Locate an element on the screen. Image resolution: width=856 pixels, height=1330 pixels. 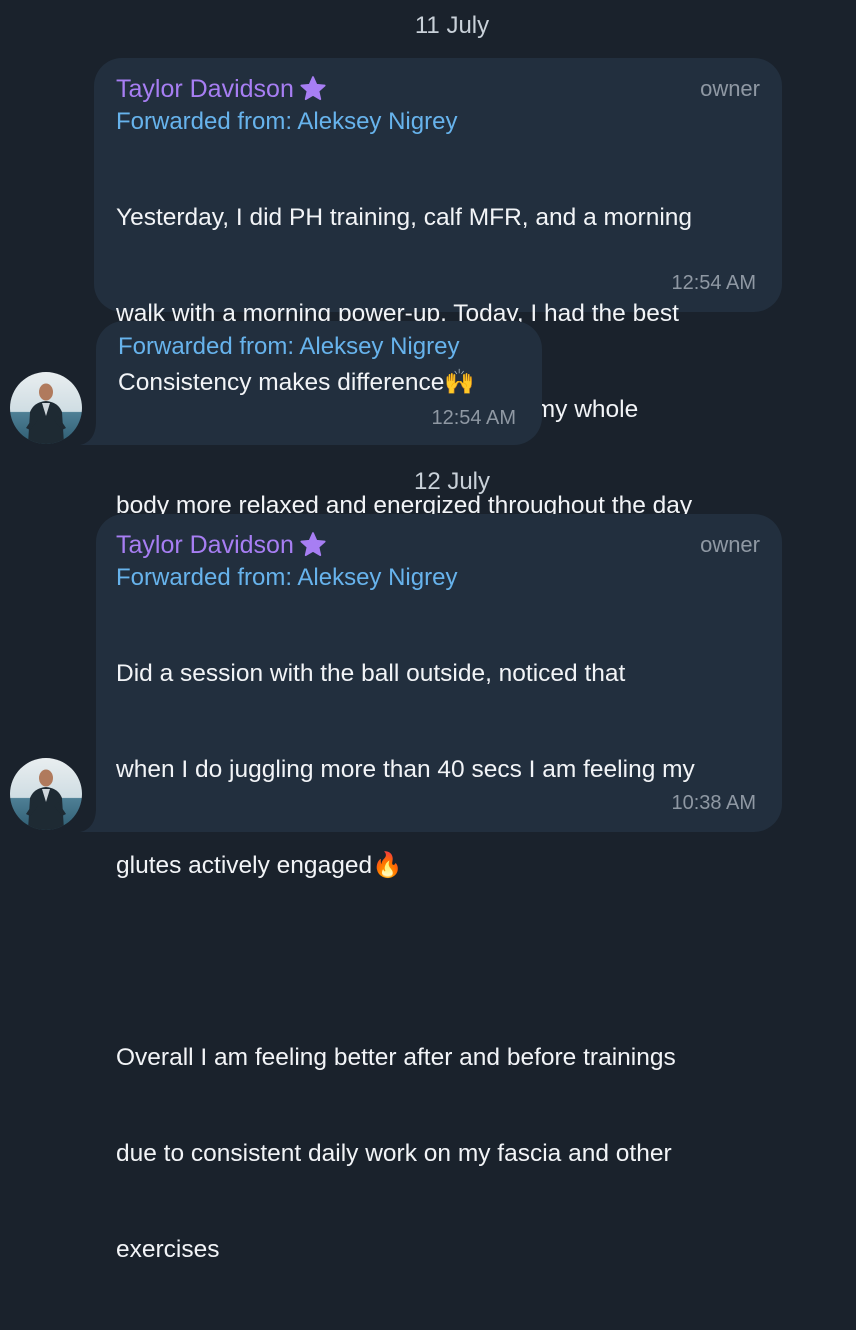
message-line is located at coordinates (405, 962).